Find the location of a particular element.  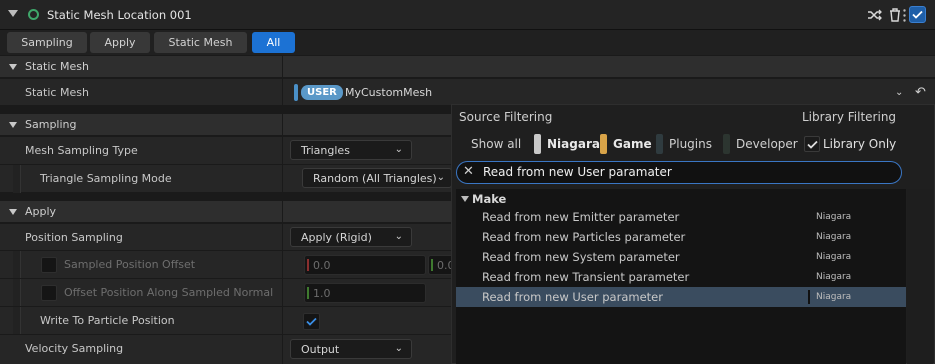

shuffle-icon is located at coordinates (875, 15).